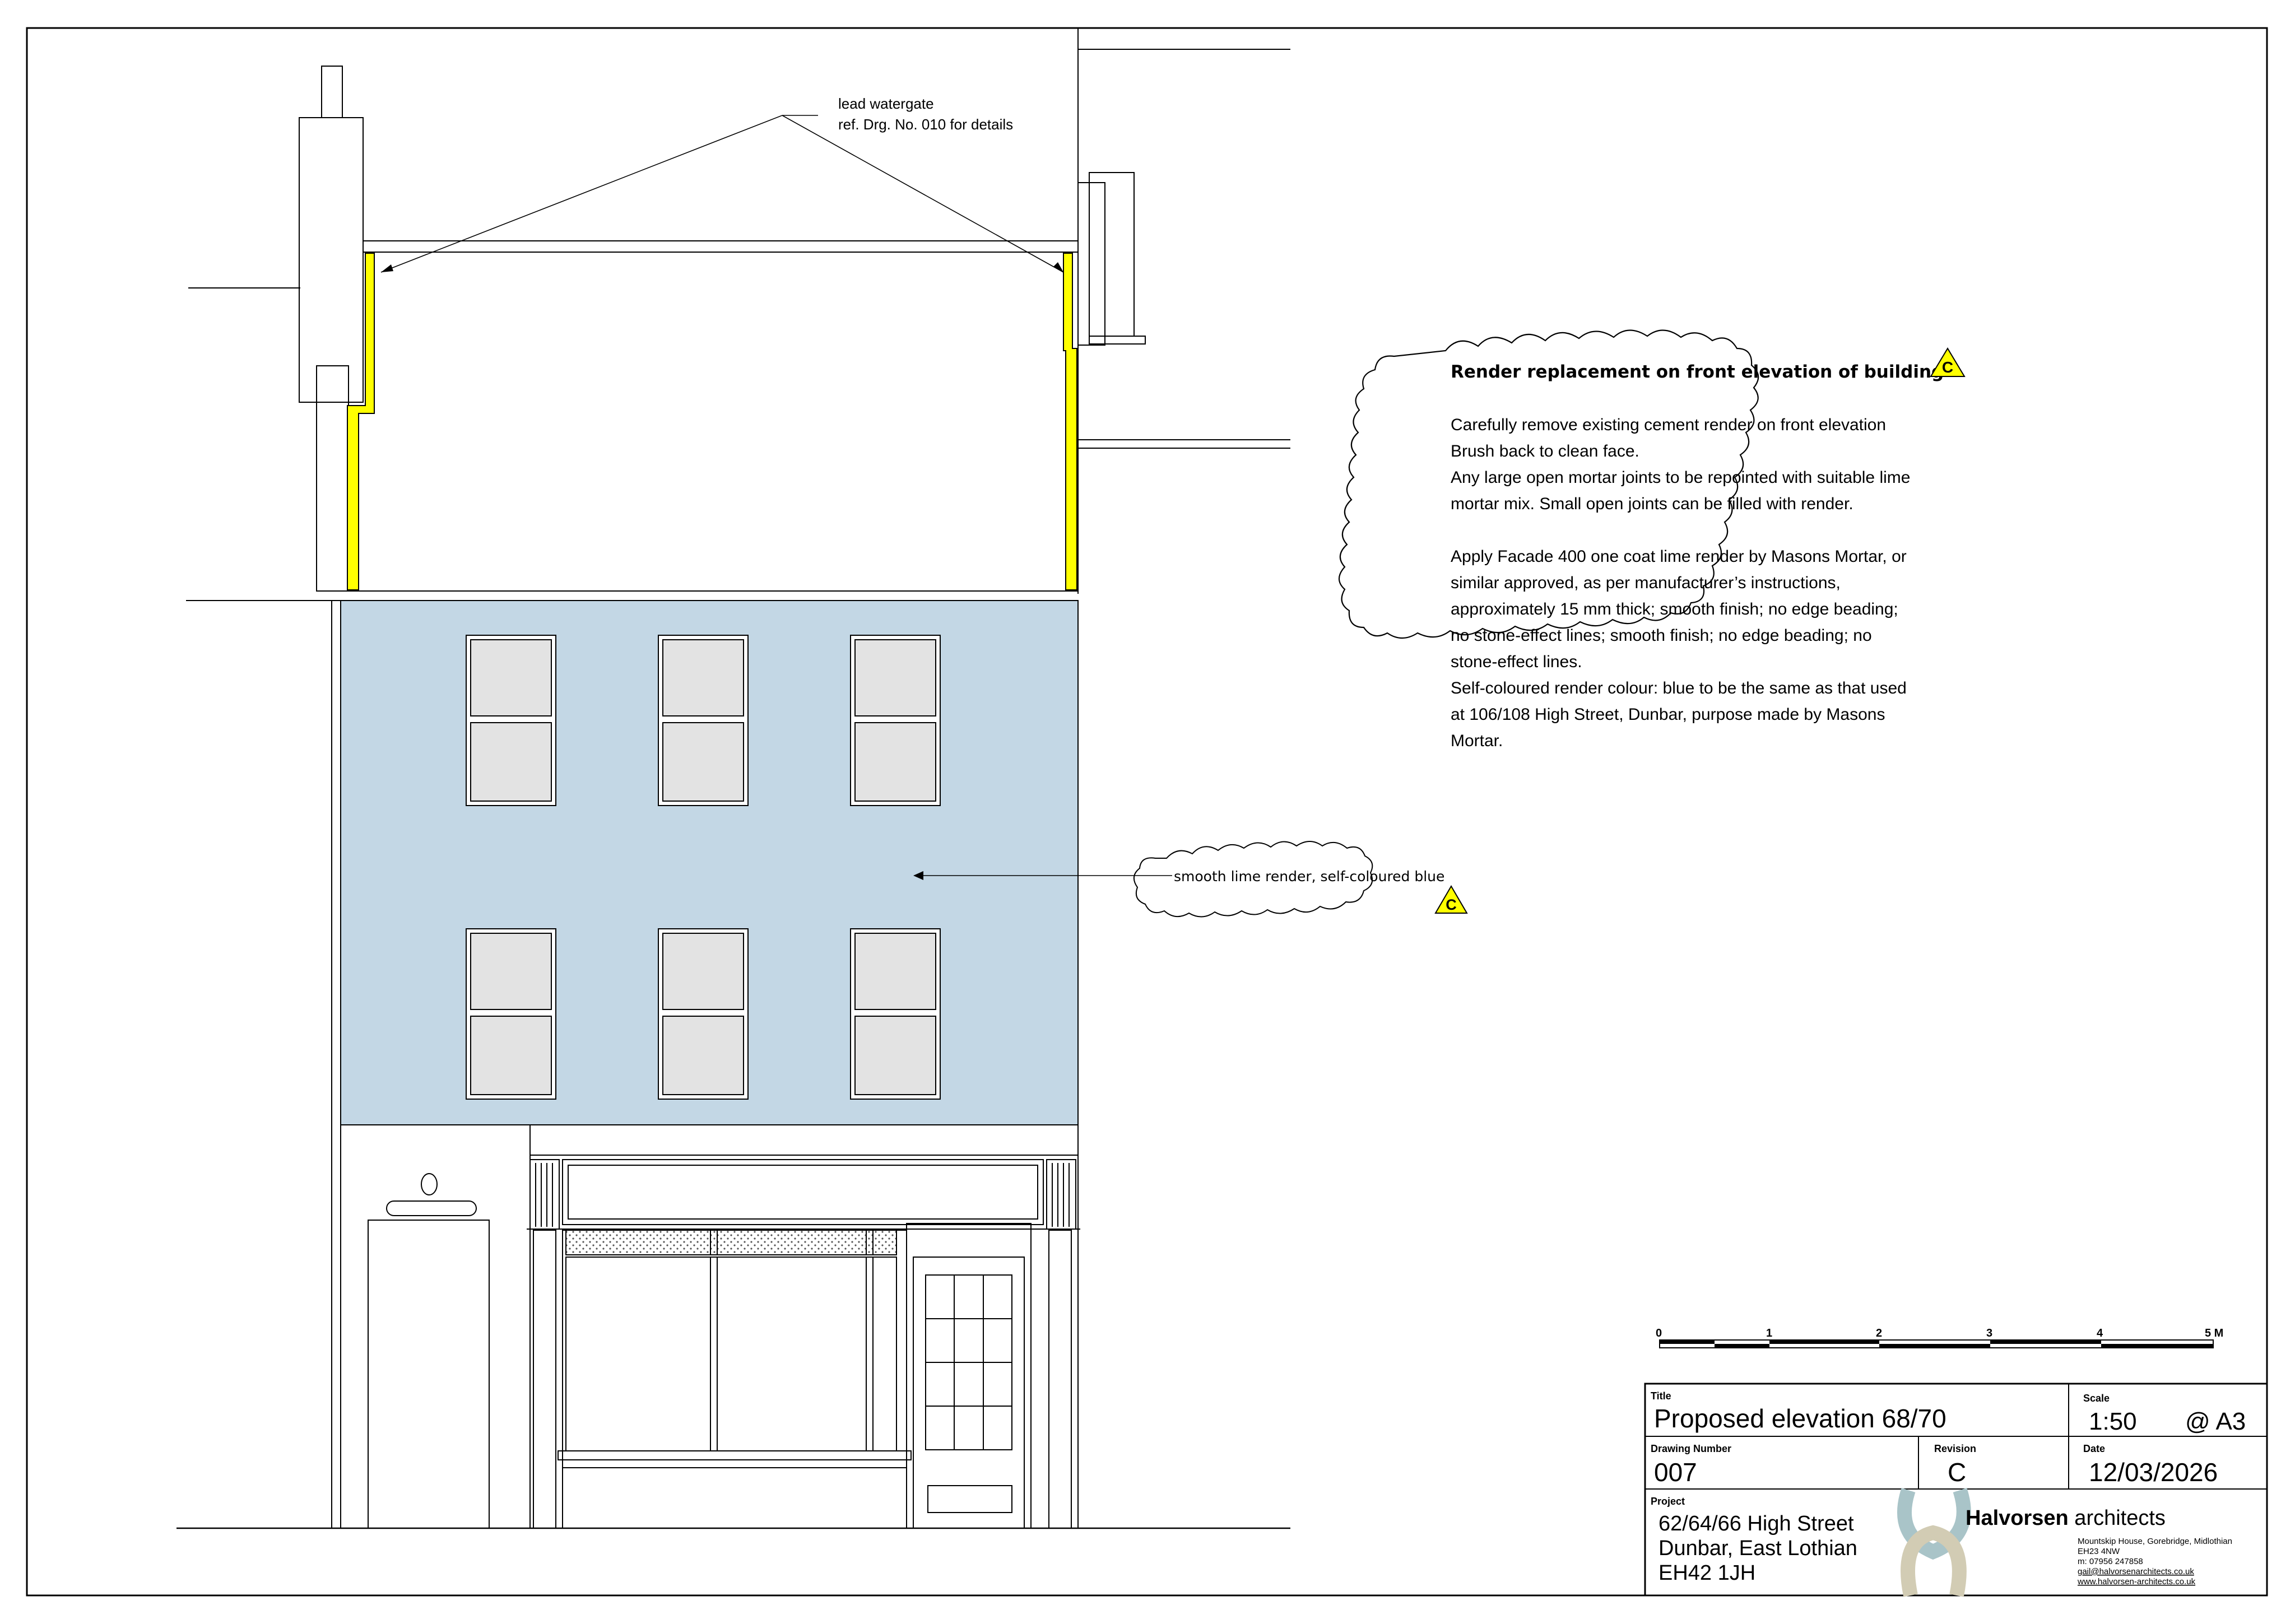  What do you see at coordinates (2113, 1421) in the screenshot?
I see `scale-value: 1:50` at bounding box center [2113, 1421].